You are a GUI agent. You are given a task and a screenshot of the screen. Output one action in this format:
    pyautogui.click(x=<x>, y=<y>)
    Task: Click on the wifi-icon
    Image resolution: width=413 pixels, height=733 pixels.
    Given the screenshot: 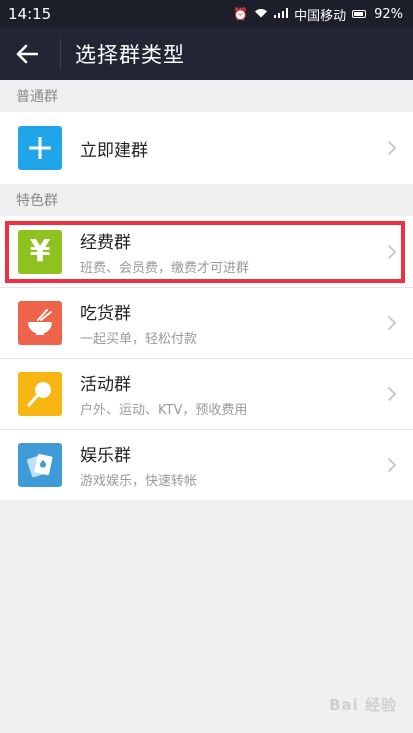 What is the action you would take?
    pyautogui.click(x=261, y=14)
    